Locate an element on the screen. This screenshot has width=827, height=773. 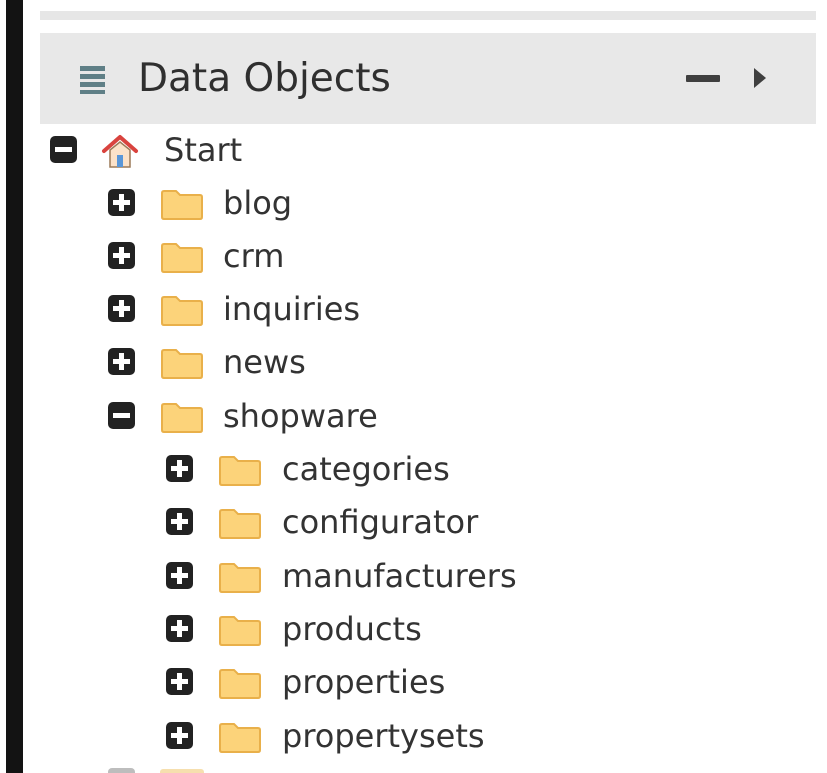
tree-node-products: products is located at coordinates (316, 629).